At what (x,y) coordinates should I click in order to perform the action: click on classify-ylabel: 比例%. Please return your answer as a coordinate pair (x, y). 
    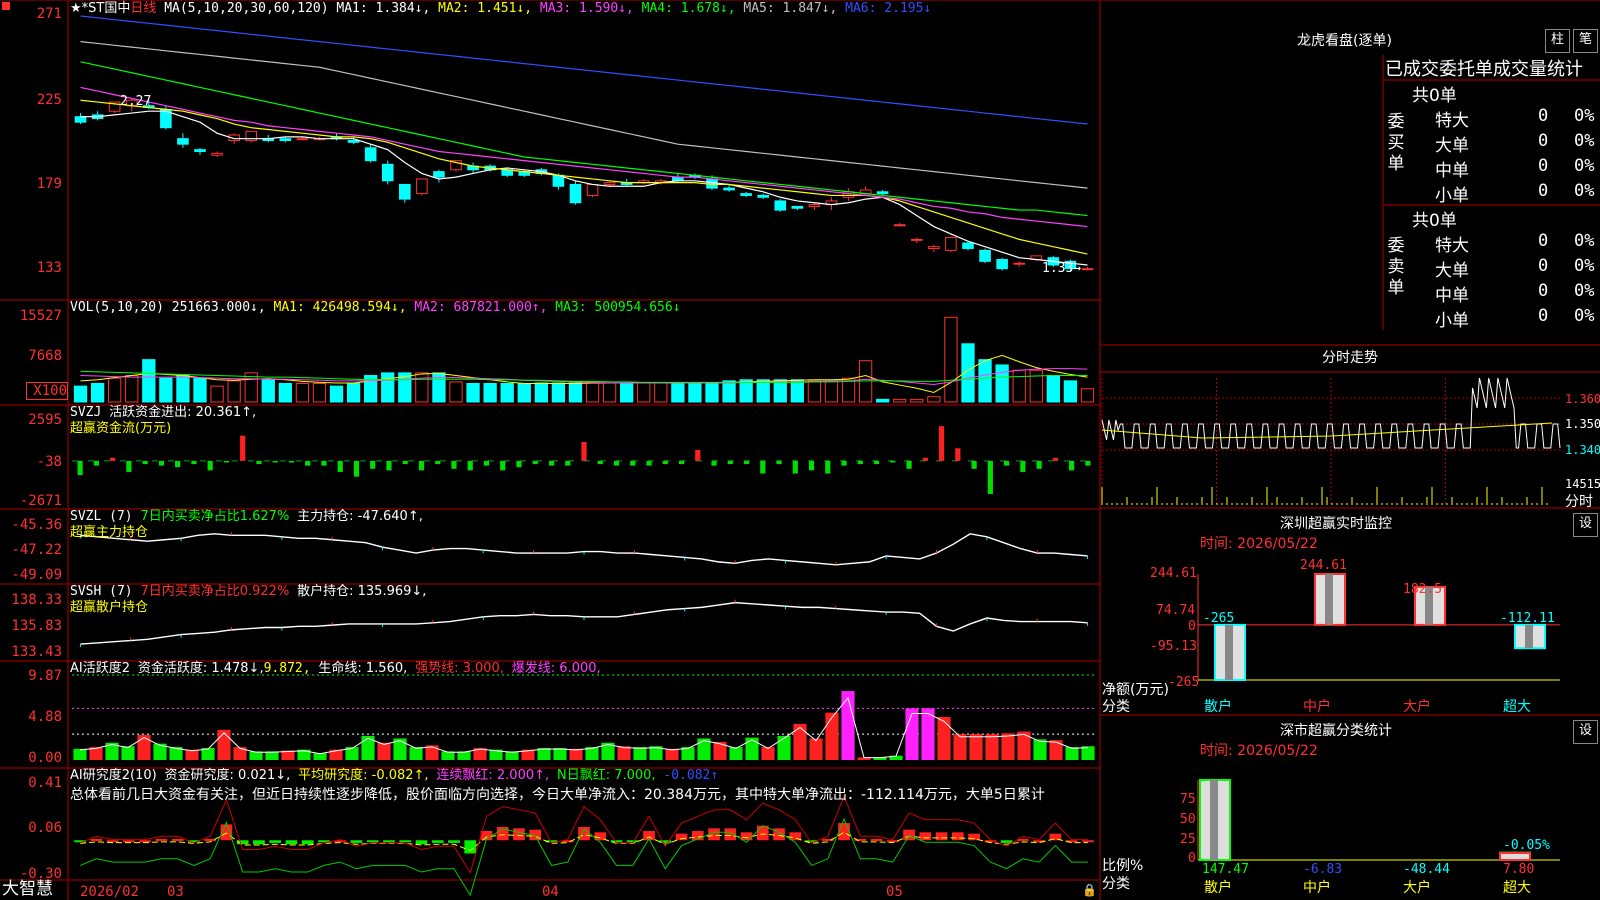
    Looking at the image, I should click on (1123, 866).